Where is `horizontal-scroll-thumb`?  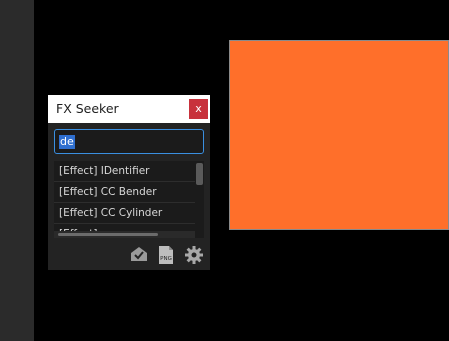 horizontal-scroll-thumb is located at coordinates (108, 234).